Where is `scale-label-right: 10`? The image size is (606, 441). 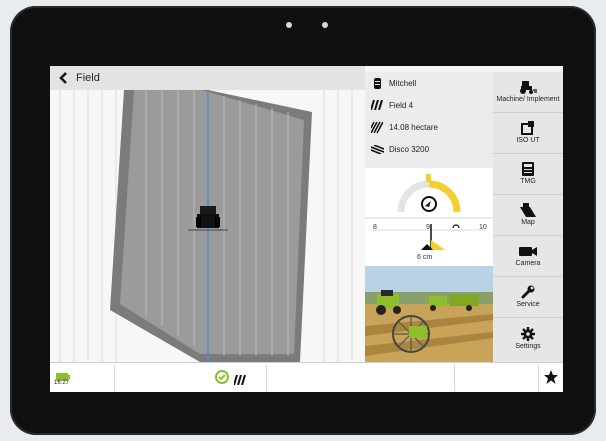
scale-label-right: 10 is located at coordinates (483, 227).